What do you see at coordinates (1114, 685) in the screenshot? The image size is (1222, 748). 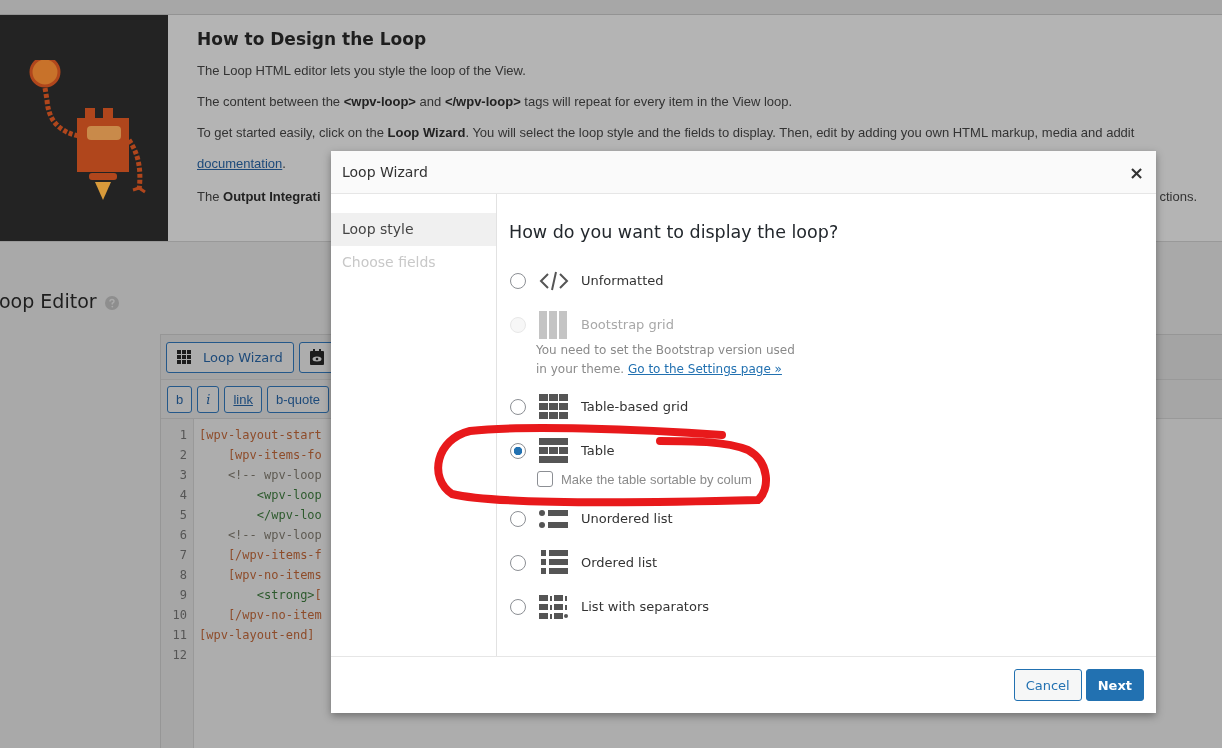 I see `next-button: Next` at bounding box center [1114, 685].